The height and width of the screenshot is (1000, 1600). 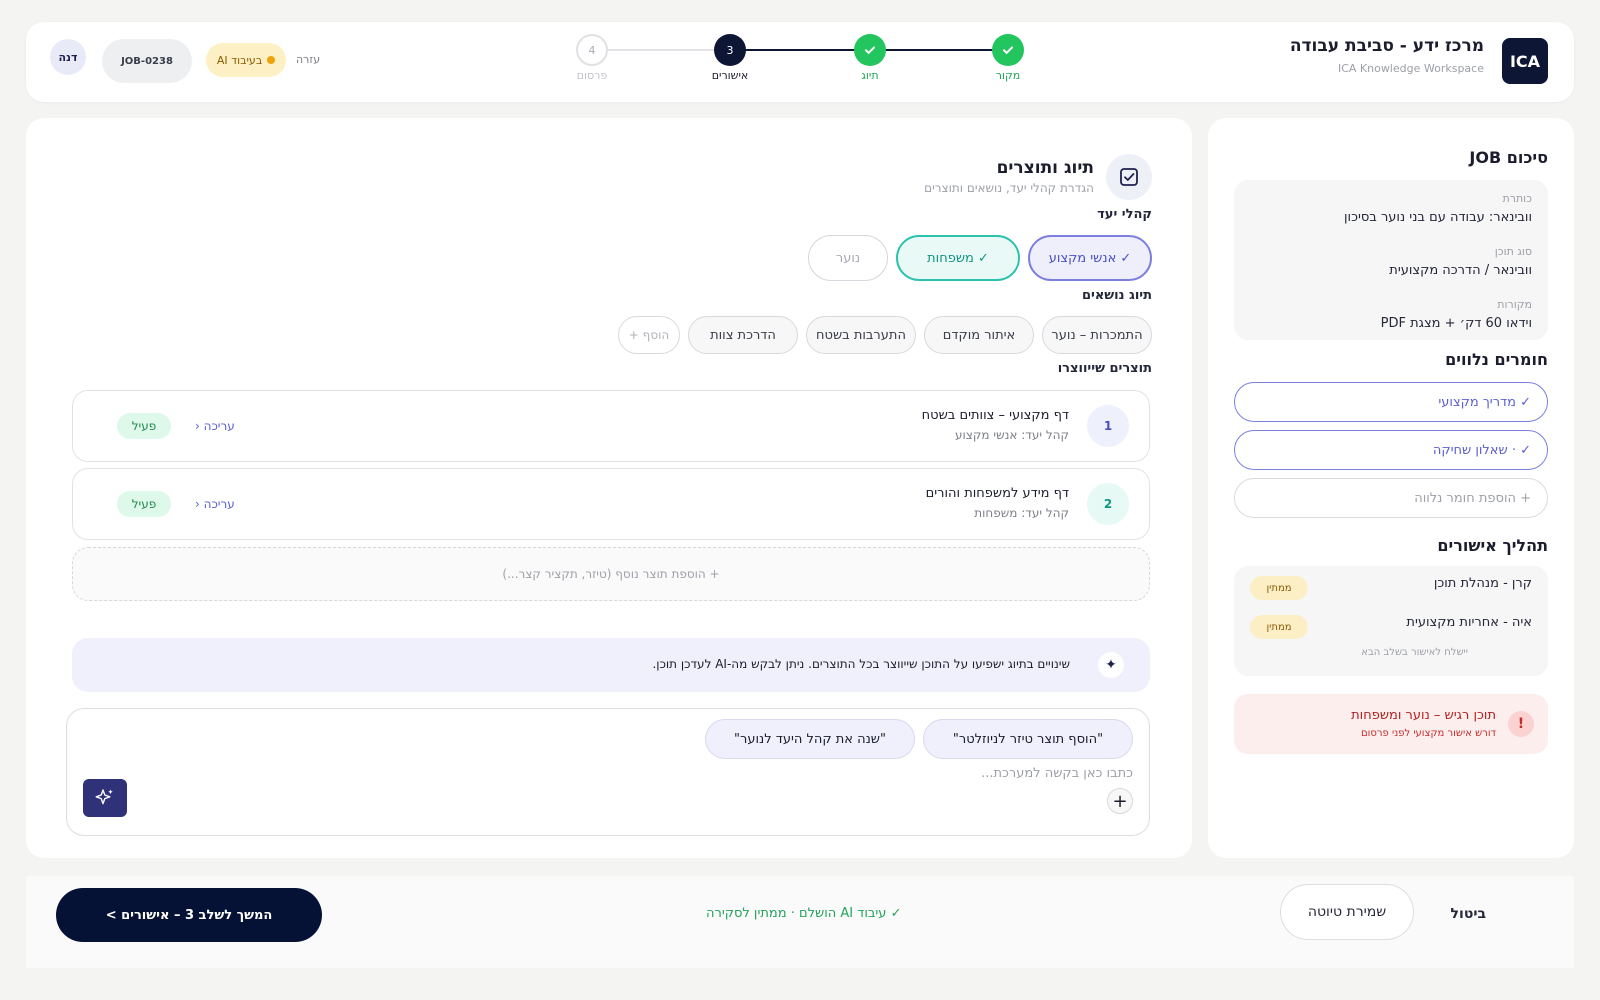 I want to click on alert-title: תוכן רגיש – נוער ומשפחות, so click(x=1423, y=715).